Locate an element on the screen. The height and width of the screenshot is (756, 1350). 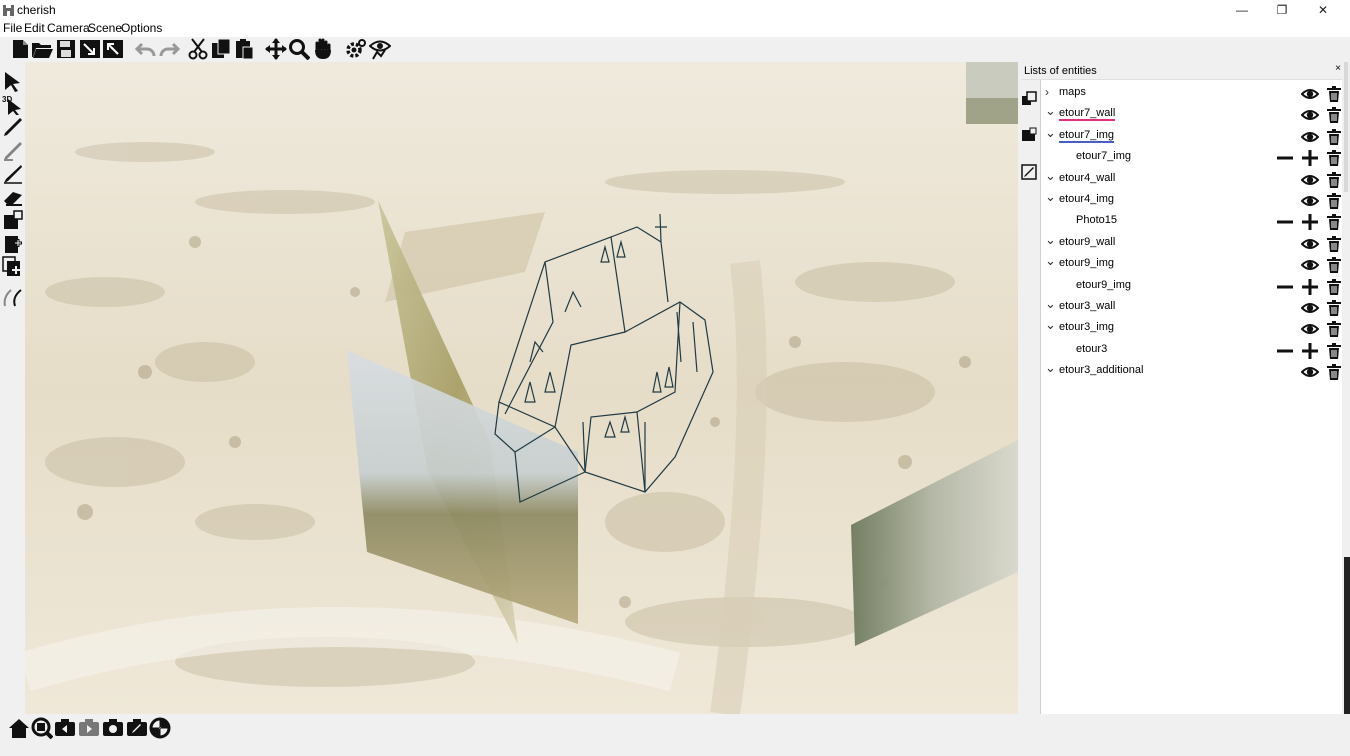
entity-label: etour4_wall is located at coordinates (1087, 178).